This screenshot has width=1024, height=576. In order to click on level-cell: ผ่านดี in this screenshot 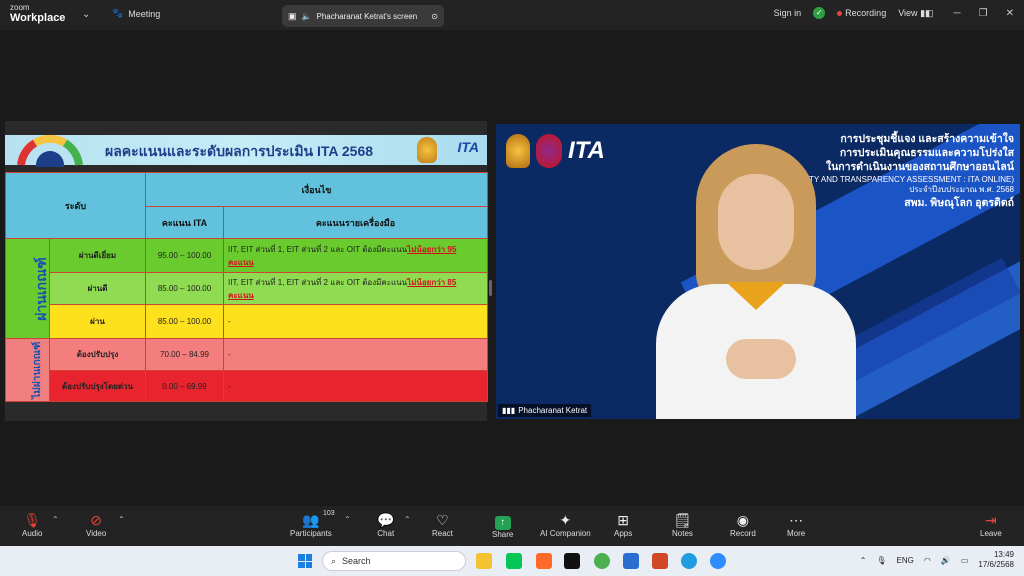, I will do `click(97, 288)`.